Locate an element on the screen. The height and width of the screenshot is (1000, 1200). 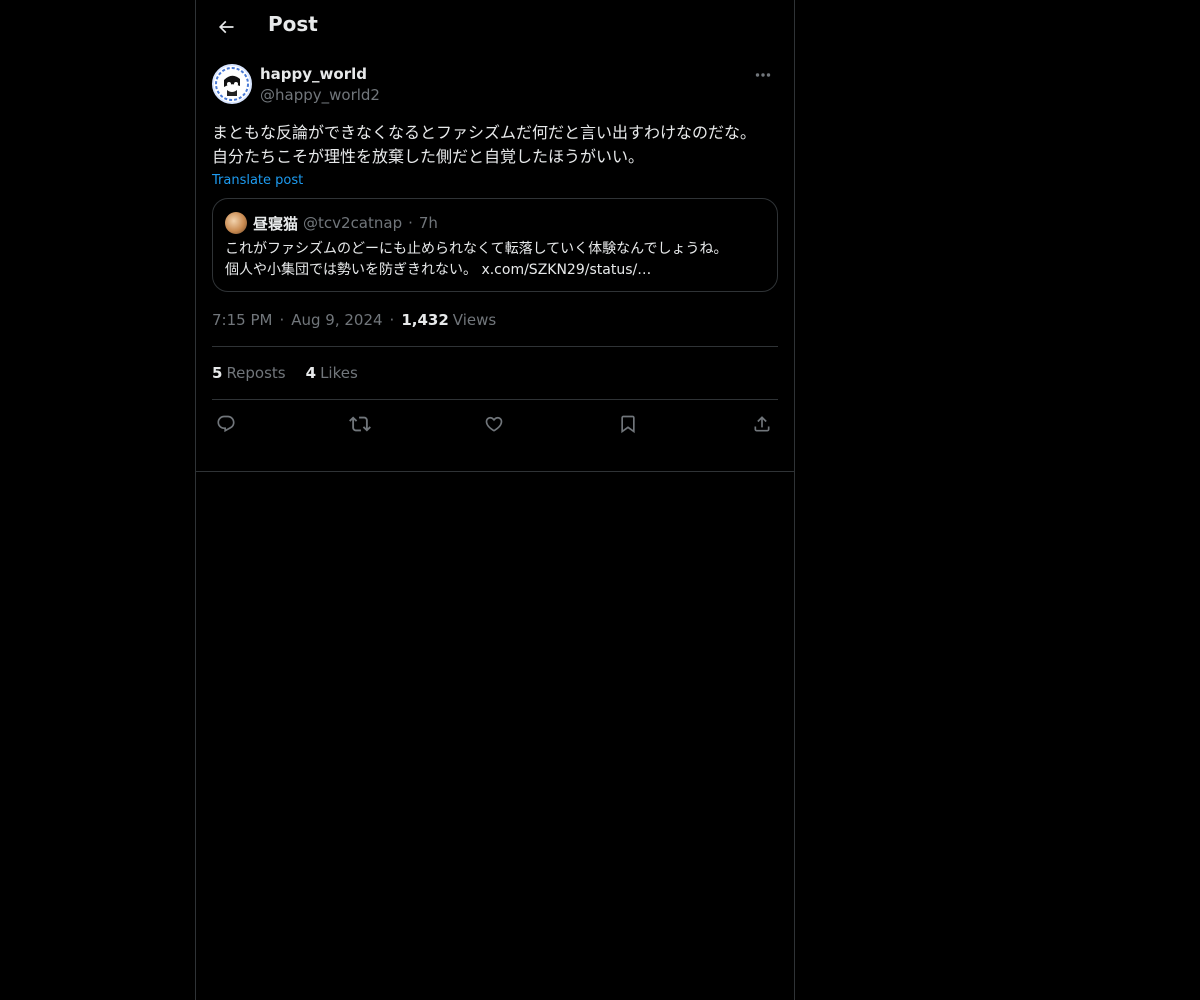
post-time: 7:15 PM is located at coordinates (242, 320).